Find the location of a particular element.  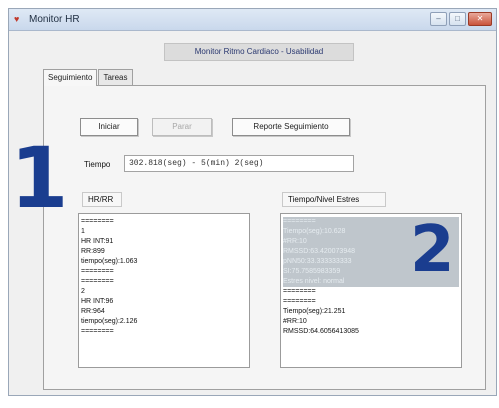

list-item: RR:964 is located at coordinates (93, 311).